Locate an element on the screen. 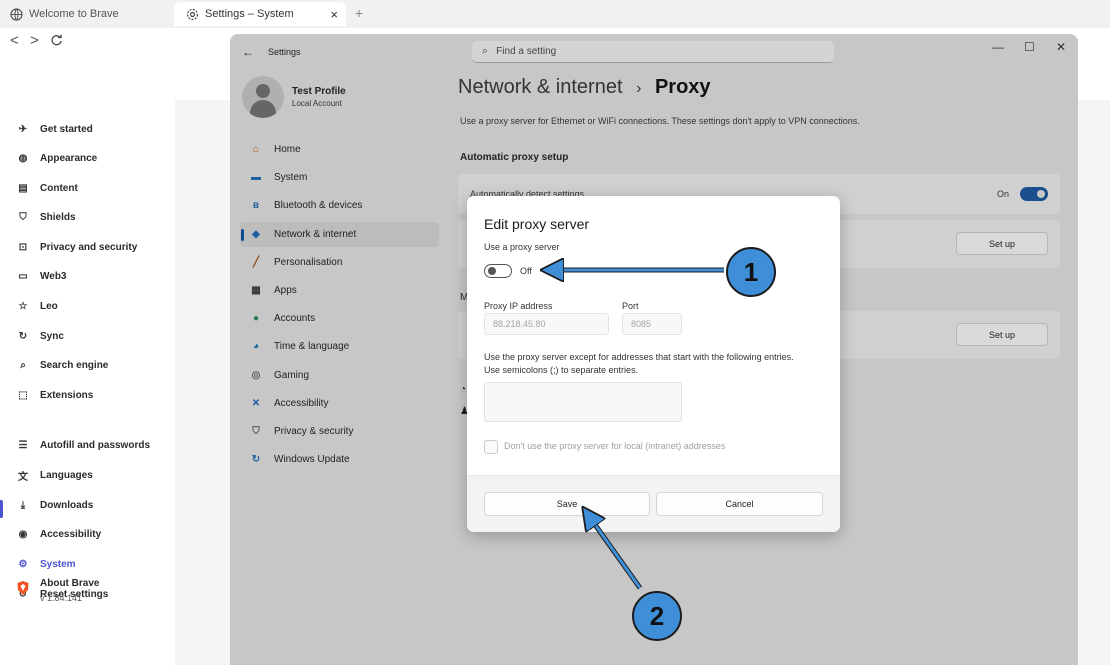  step-badge-1: 1 is located at coordinates (751, 272).